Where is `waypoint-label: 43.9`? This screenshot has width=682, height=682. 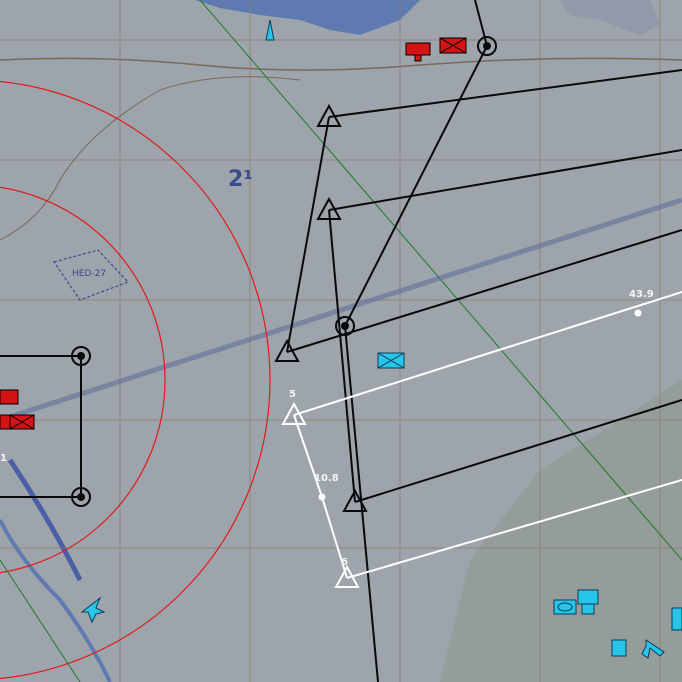
waypoint-label: 43.9 is located at coordinates (641, 294).